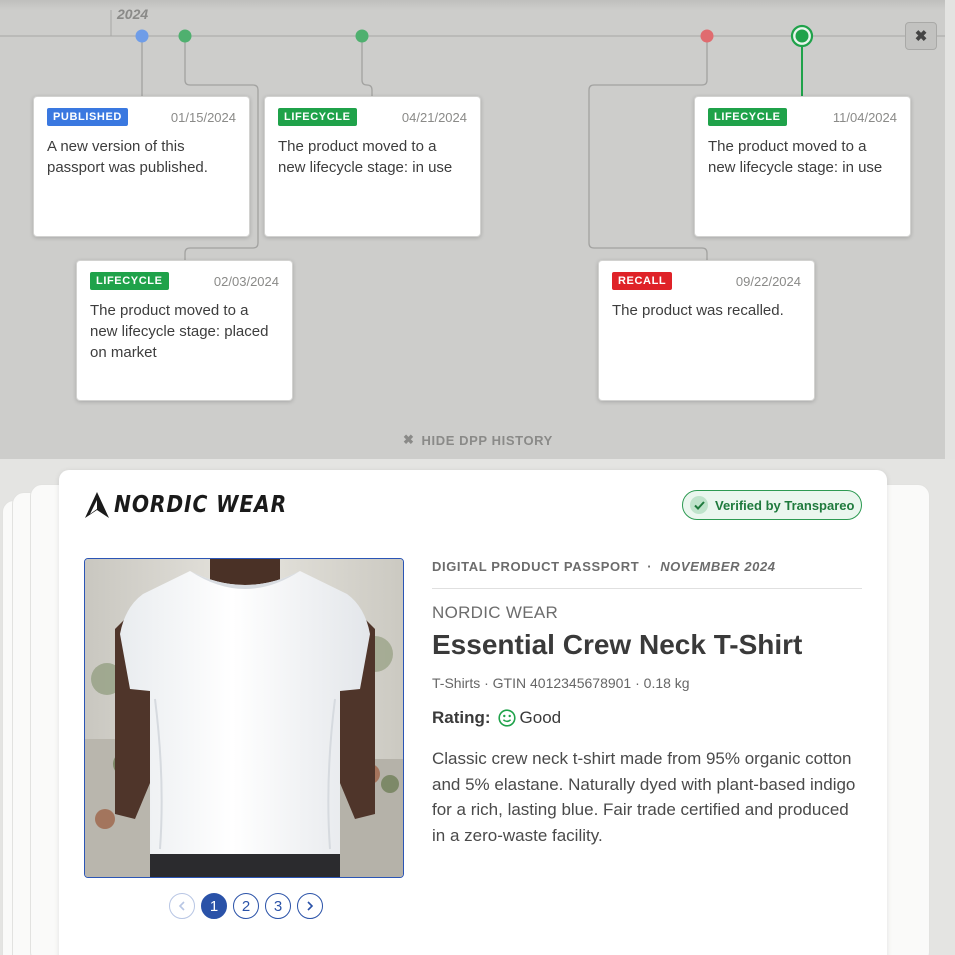  What do you see at coordinates (97, 505) in the screenshot?
I see `brand-logo-icon` at bounding box center [97, 505].